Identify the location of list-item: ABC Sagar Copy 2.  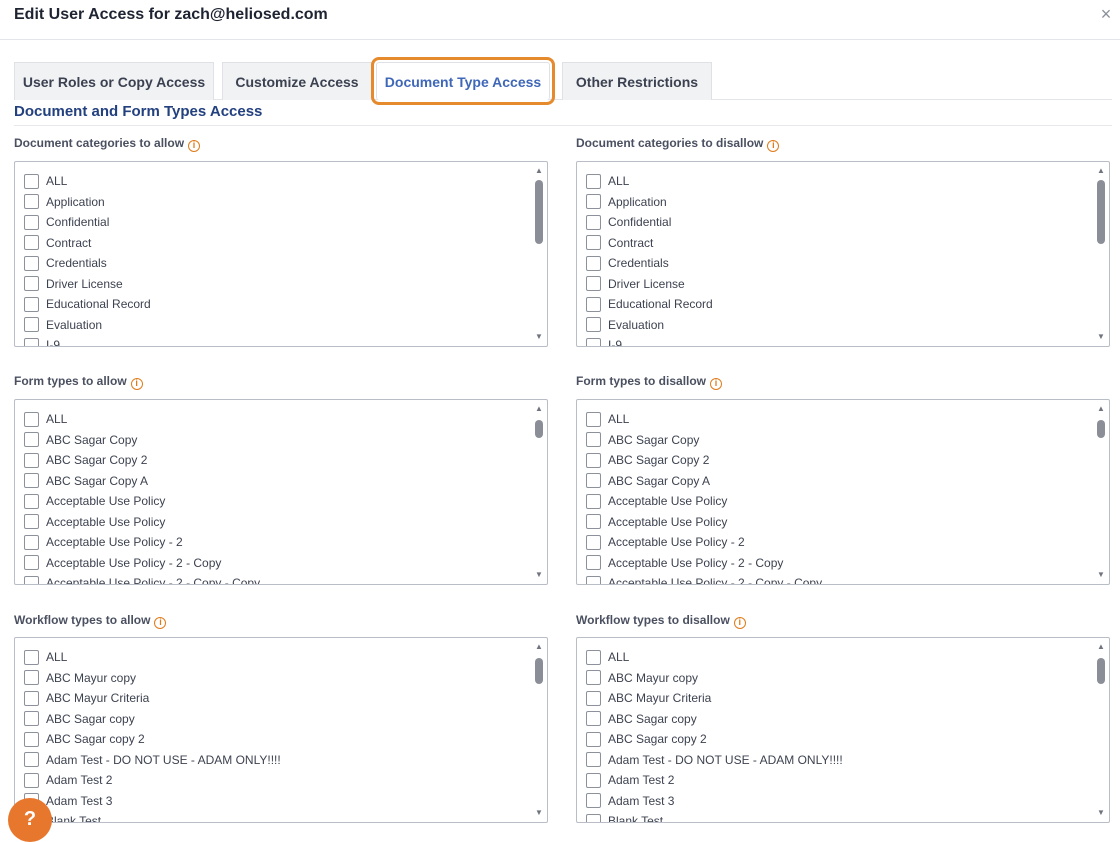
(647, 460).